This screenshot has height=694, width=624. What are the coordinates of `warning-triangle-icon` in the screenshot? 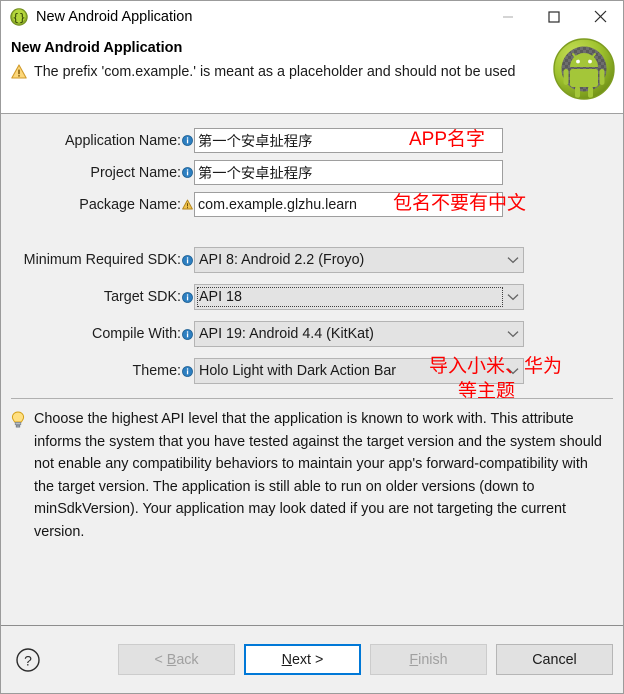 It's located at (19, 74).